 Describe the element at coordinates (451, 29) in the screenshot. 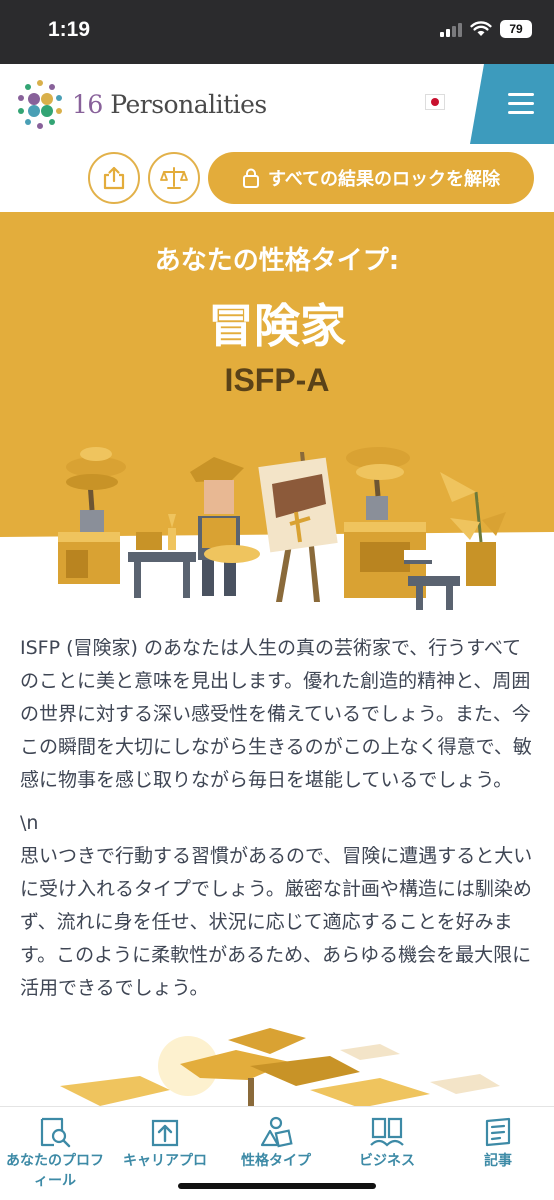

I see `cellular-signal-icon` at that location.